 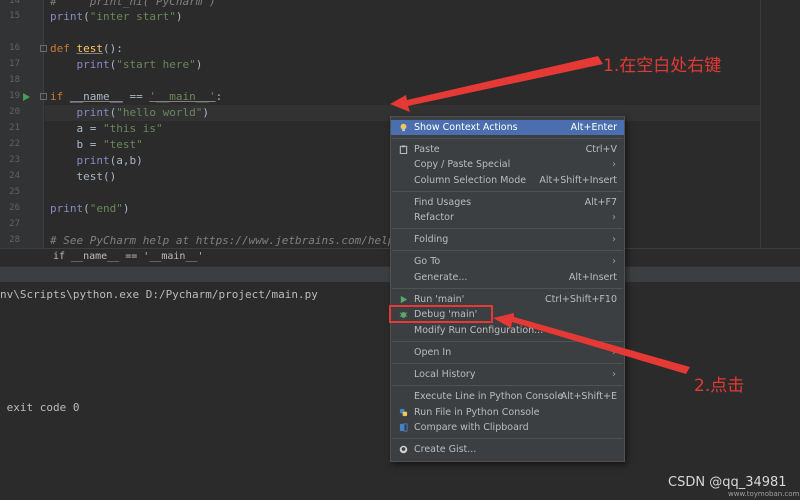 I want to click on menu-item-label: Find Usages, so click(x=443, y=202).